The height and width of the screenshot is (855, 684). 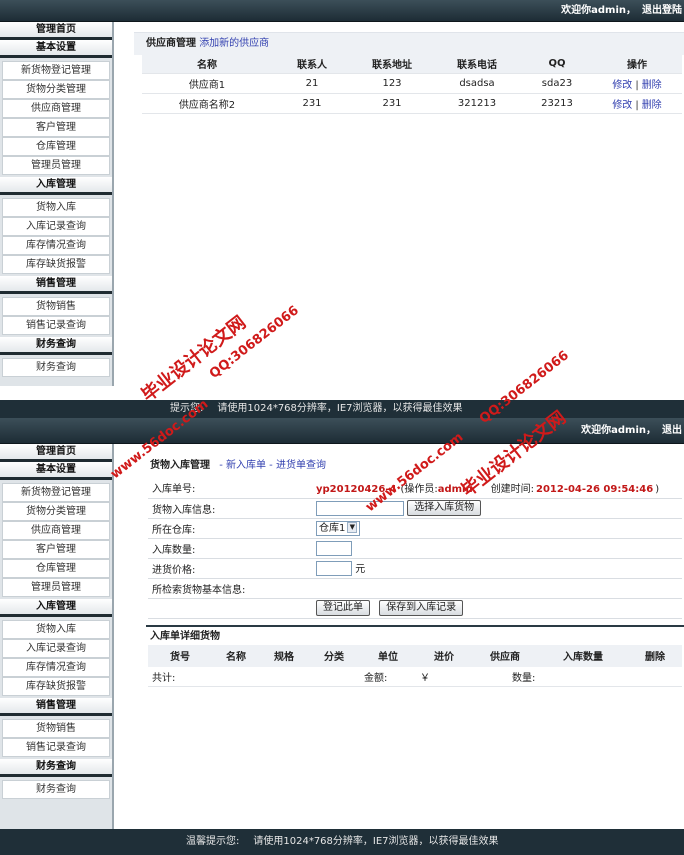 What do you see at coordinates (497, 508) in the screenshot?
I see `goods-cell: 选择入库货物` at bounding box center [497, 508].